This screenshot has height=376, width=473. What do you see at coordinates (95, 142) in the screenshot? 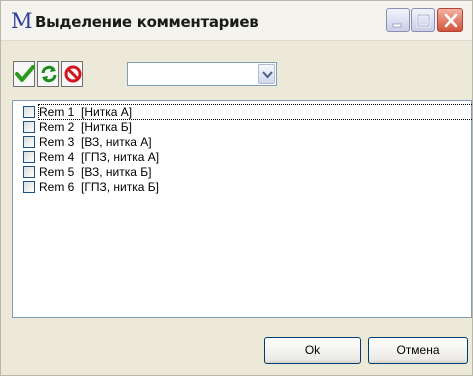
I see `list-item-label: Rem 3 [ВЗ, нитка А]` at bounding box center [95, 142].